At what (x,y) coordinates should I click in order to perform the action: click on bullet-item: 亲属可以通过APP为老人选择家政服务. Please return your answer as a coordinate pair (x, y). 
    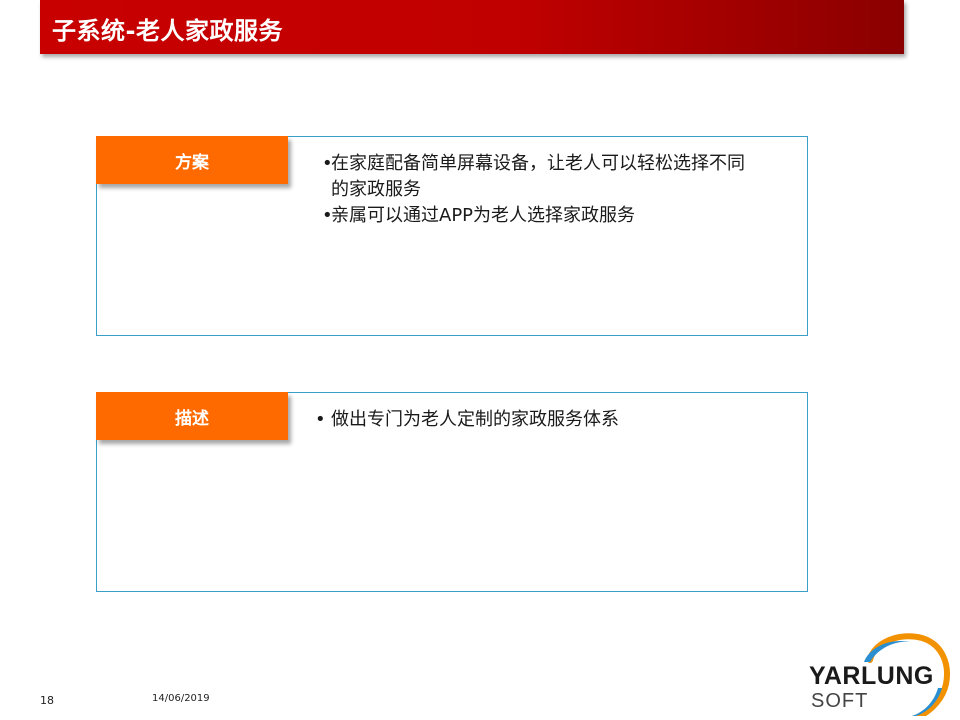
    Looking at the image, I should click on (542, 216).